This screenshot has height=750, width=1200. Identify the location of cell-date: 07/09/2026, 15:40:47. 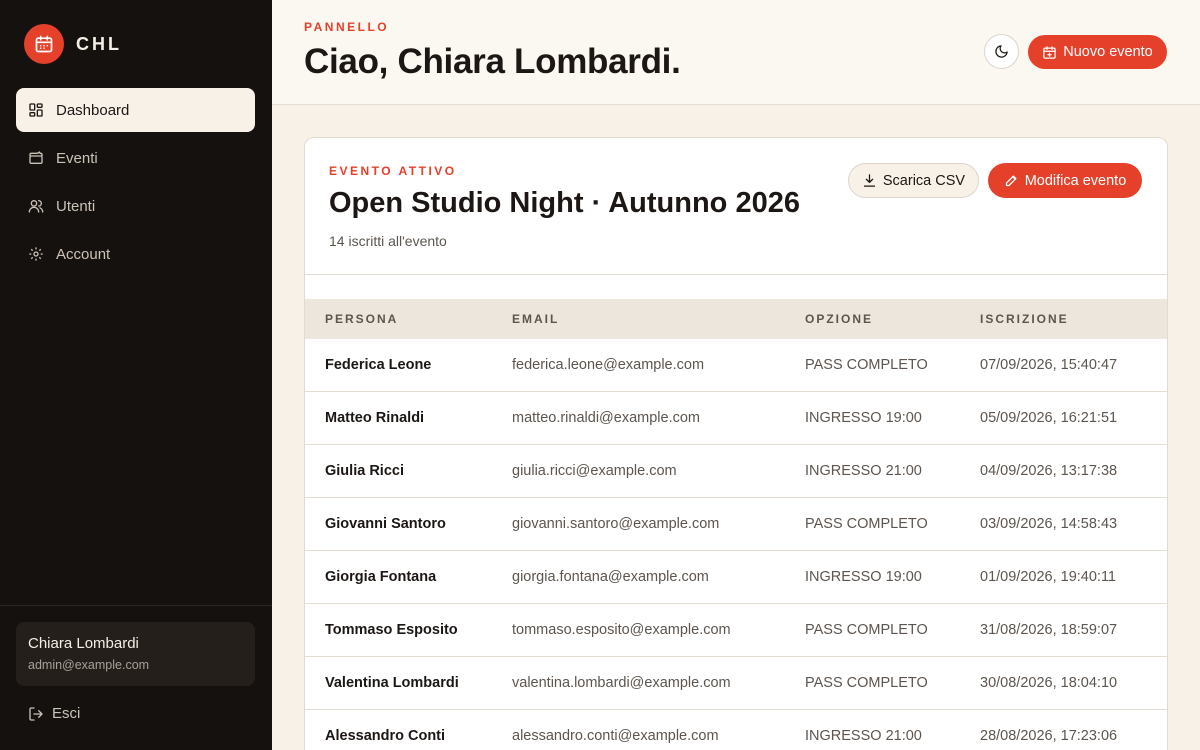
(1049, 365).